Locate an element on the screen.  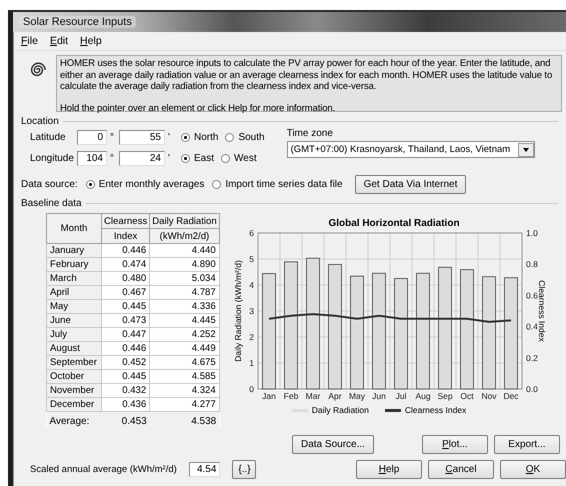
axis-tick-label: Oct is located at coordinates (467, 396).